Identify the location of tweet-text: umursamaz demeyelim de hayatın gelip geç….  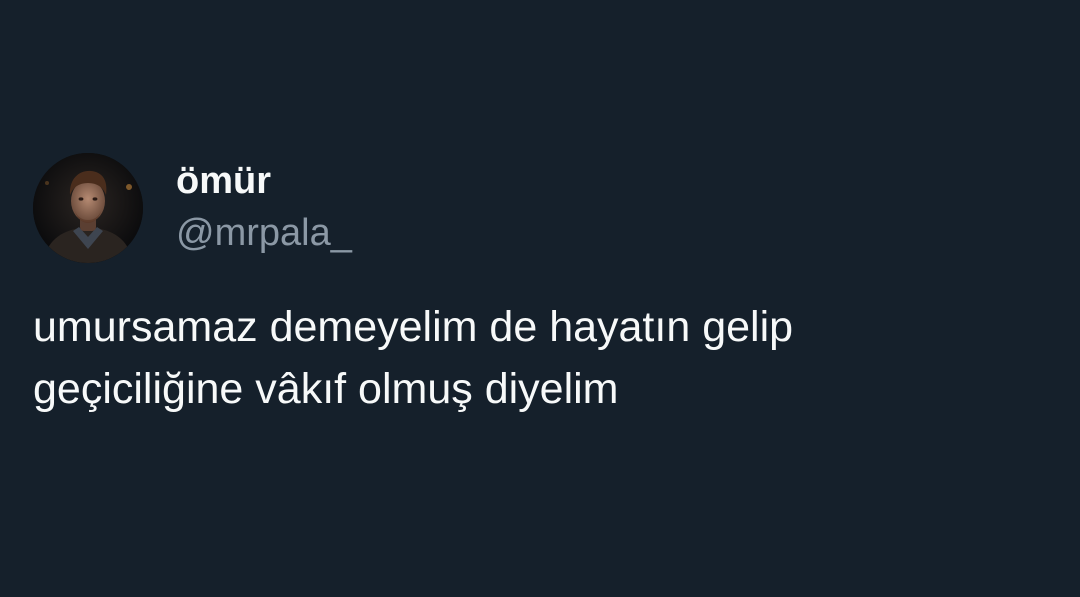
(413, 358).